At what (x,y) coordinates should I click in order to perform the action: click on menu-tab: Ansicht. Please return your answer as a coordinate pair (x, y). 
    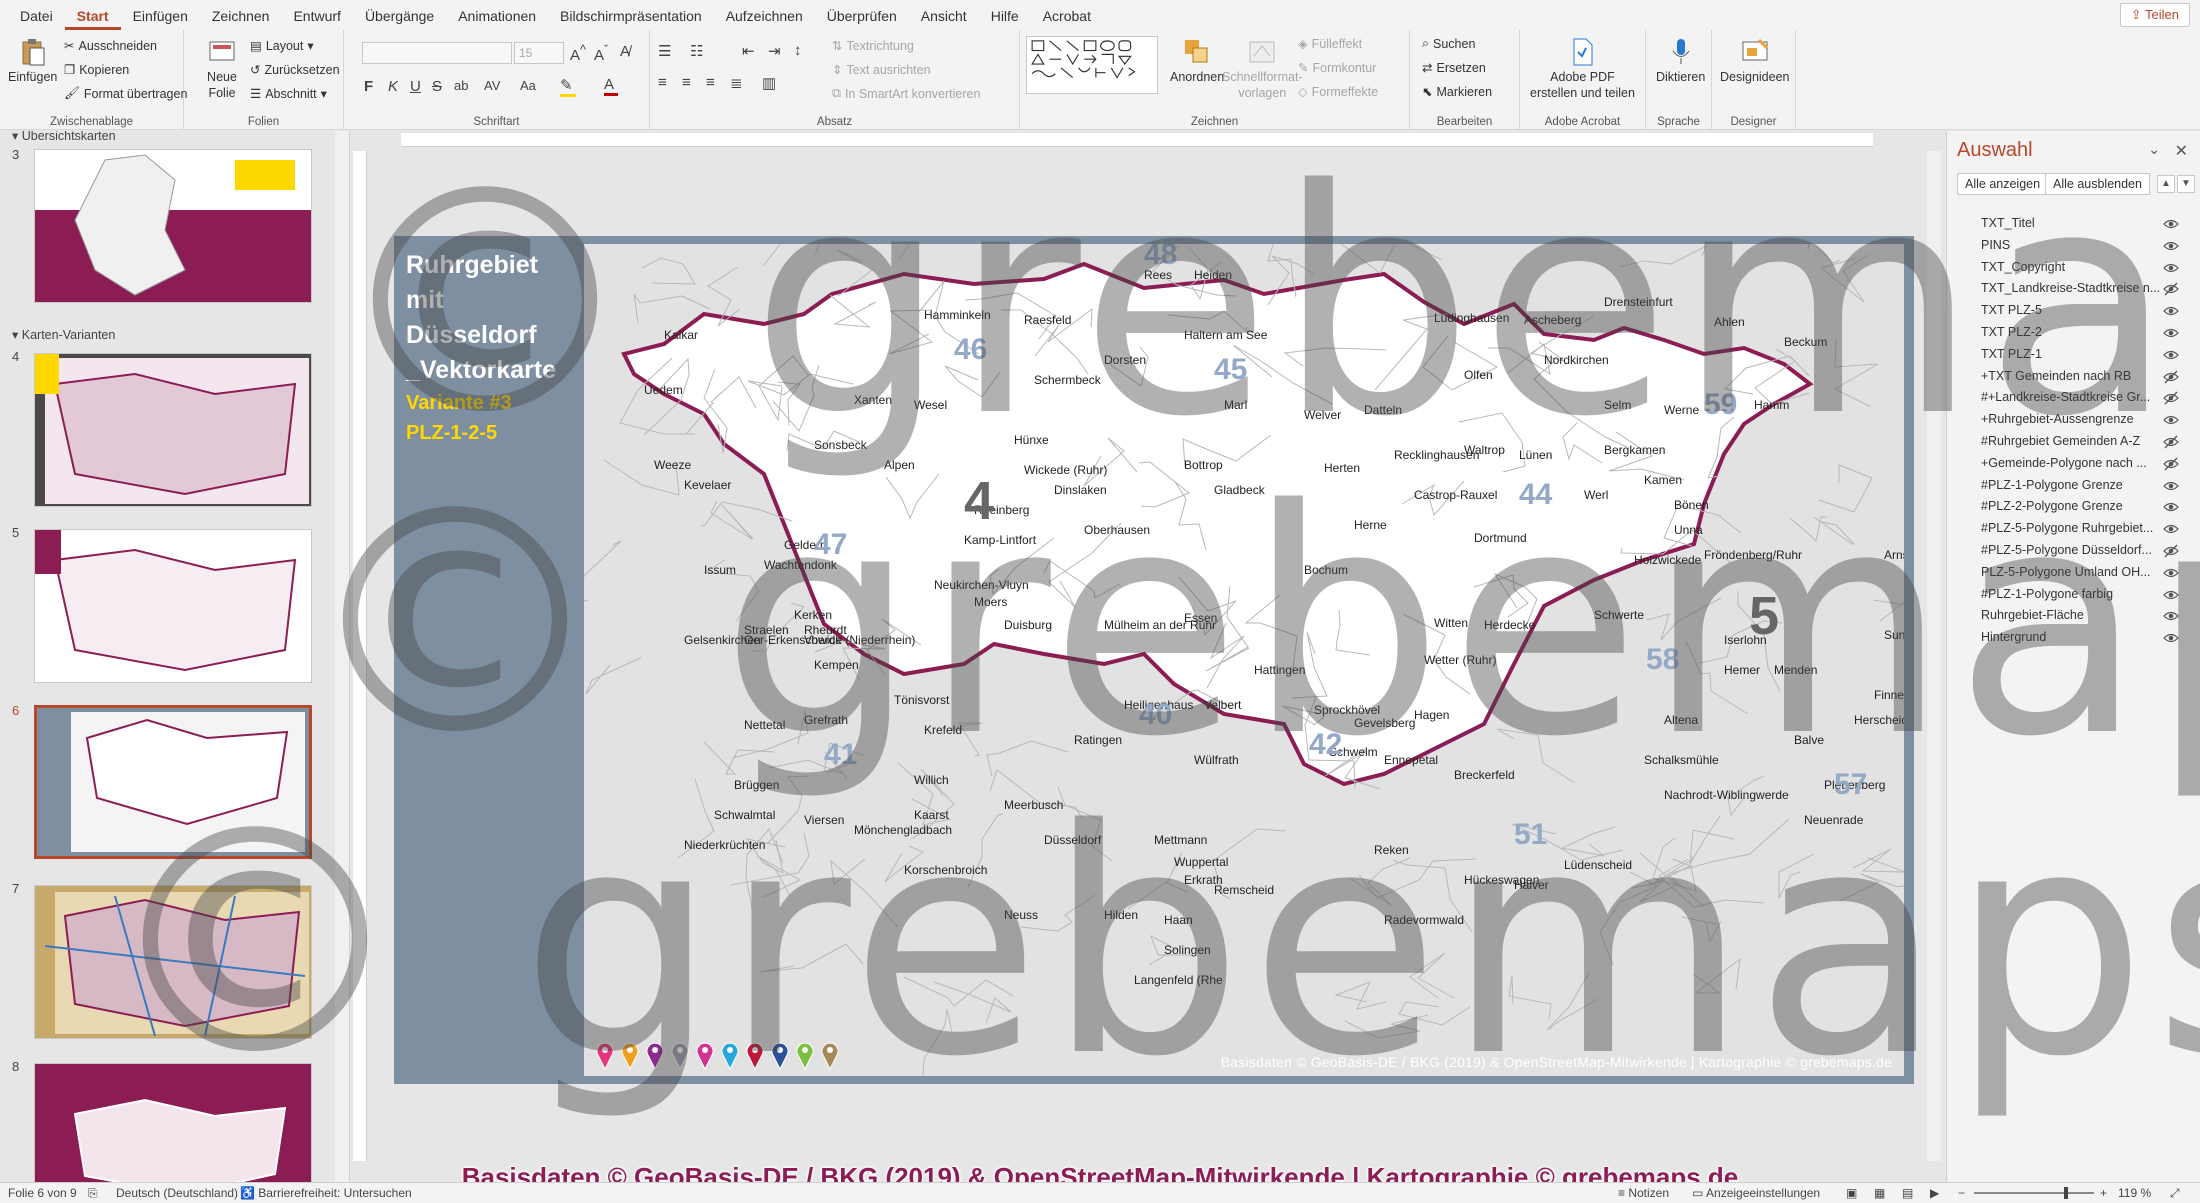
    Looking at the image, I should click on (944, 19).